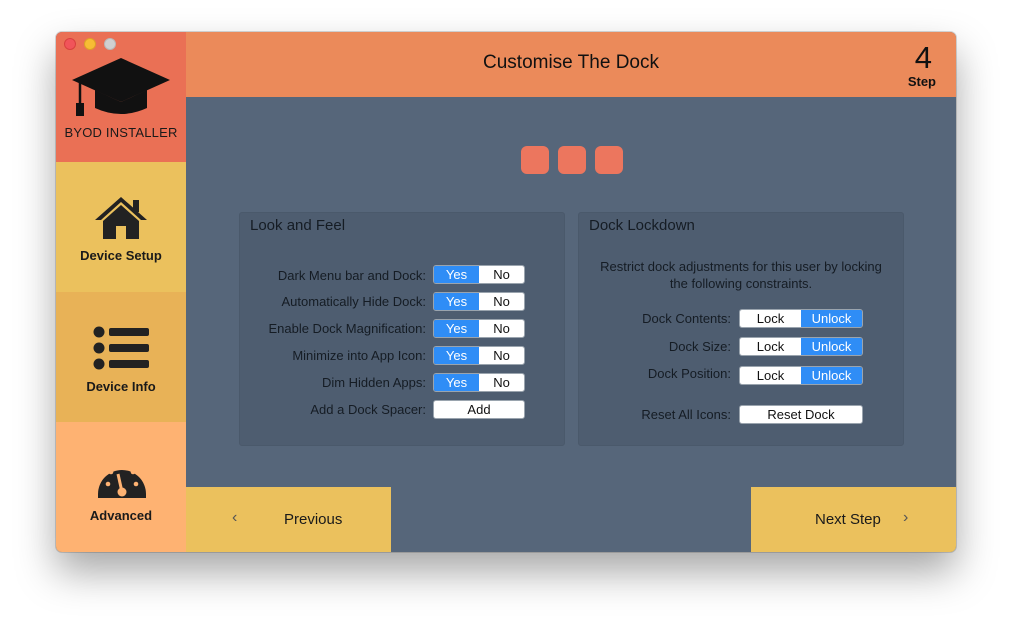 The image size is (1012, 632). Describe the element at coordinates (354, 301) in the screenshot. I see `auto-hide-label: Automatically Hide Dock:` at that location.